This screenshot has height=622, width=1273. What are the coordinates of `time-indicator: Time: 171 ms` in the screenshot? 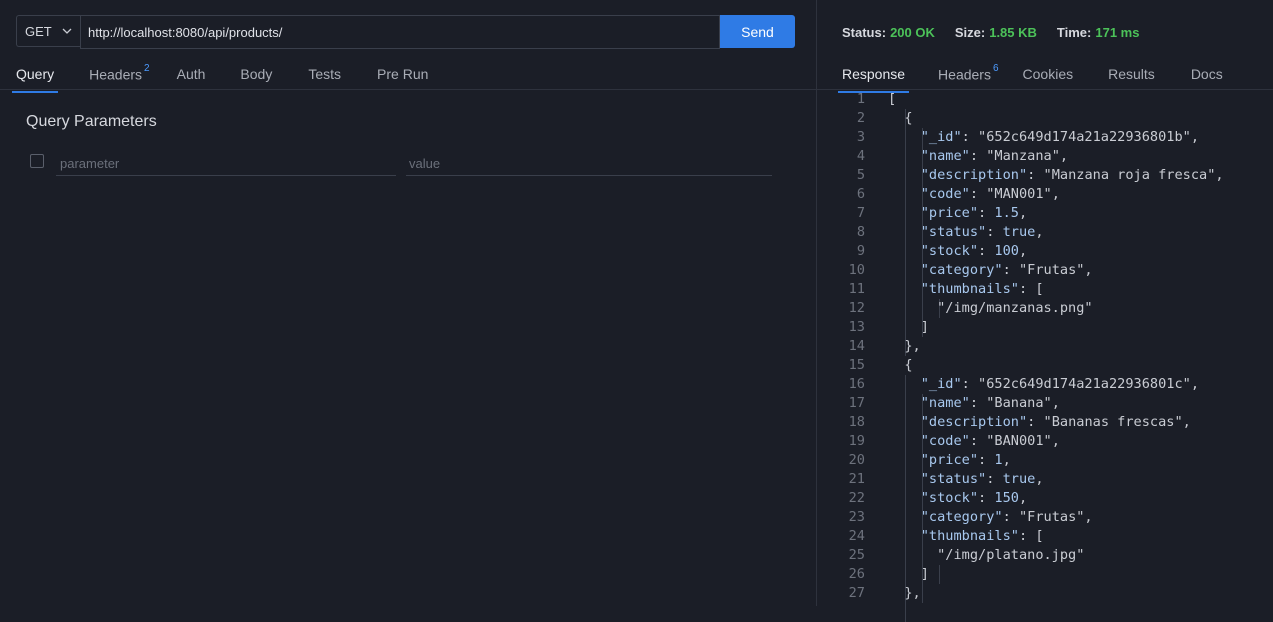 It's located at (1098, 32).